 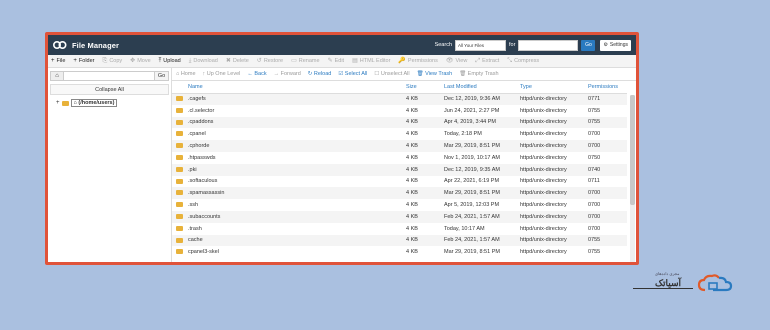 What do you see at coordinates (336, 61) in the screenshot?
I see `edit-button: ✎ Edit` at bounding box center [336, 61].